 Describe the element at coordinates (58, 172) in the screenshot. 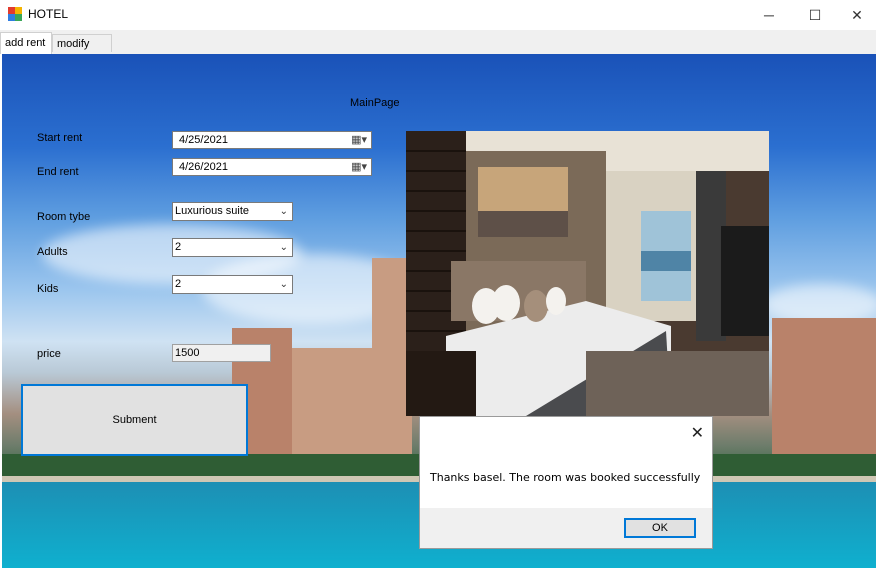

I see `end-rent-label: End rent` at that location.